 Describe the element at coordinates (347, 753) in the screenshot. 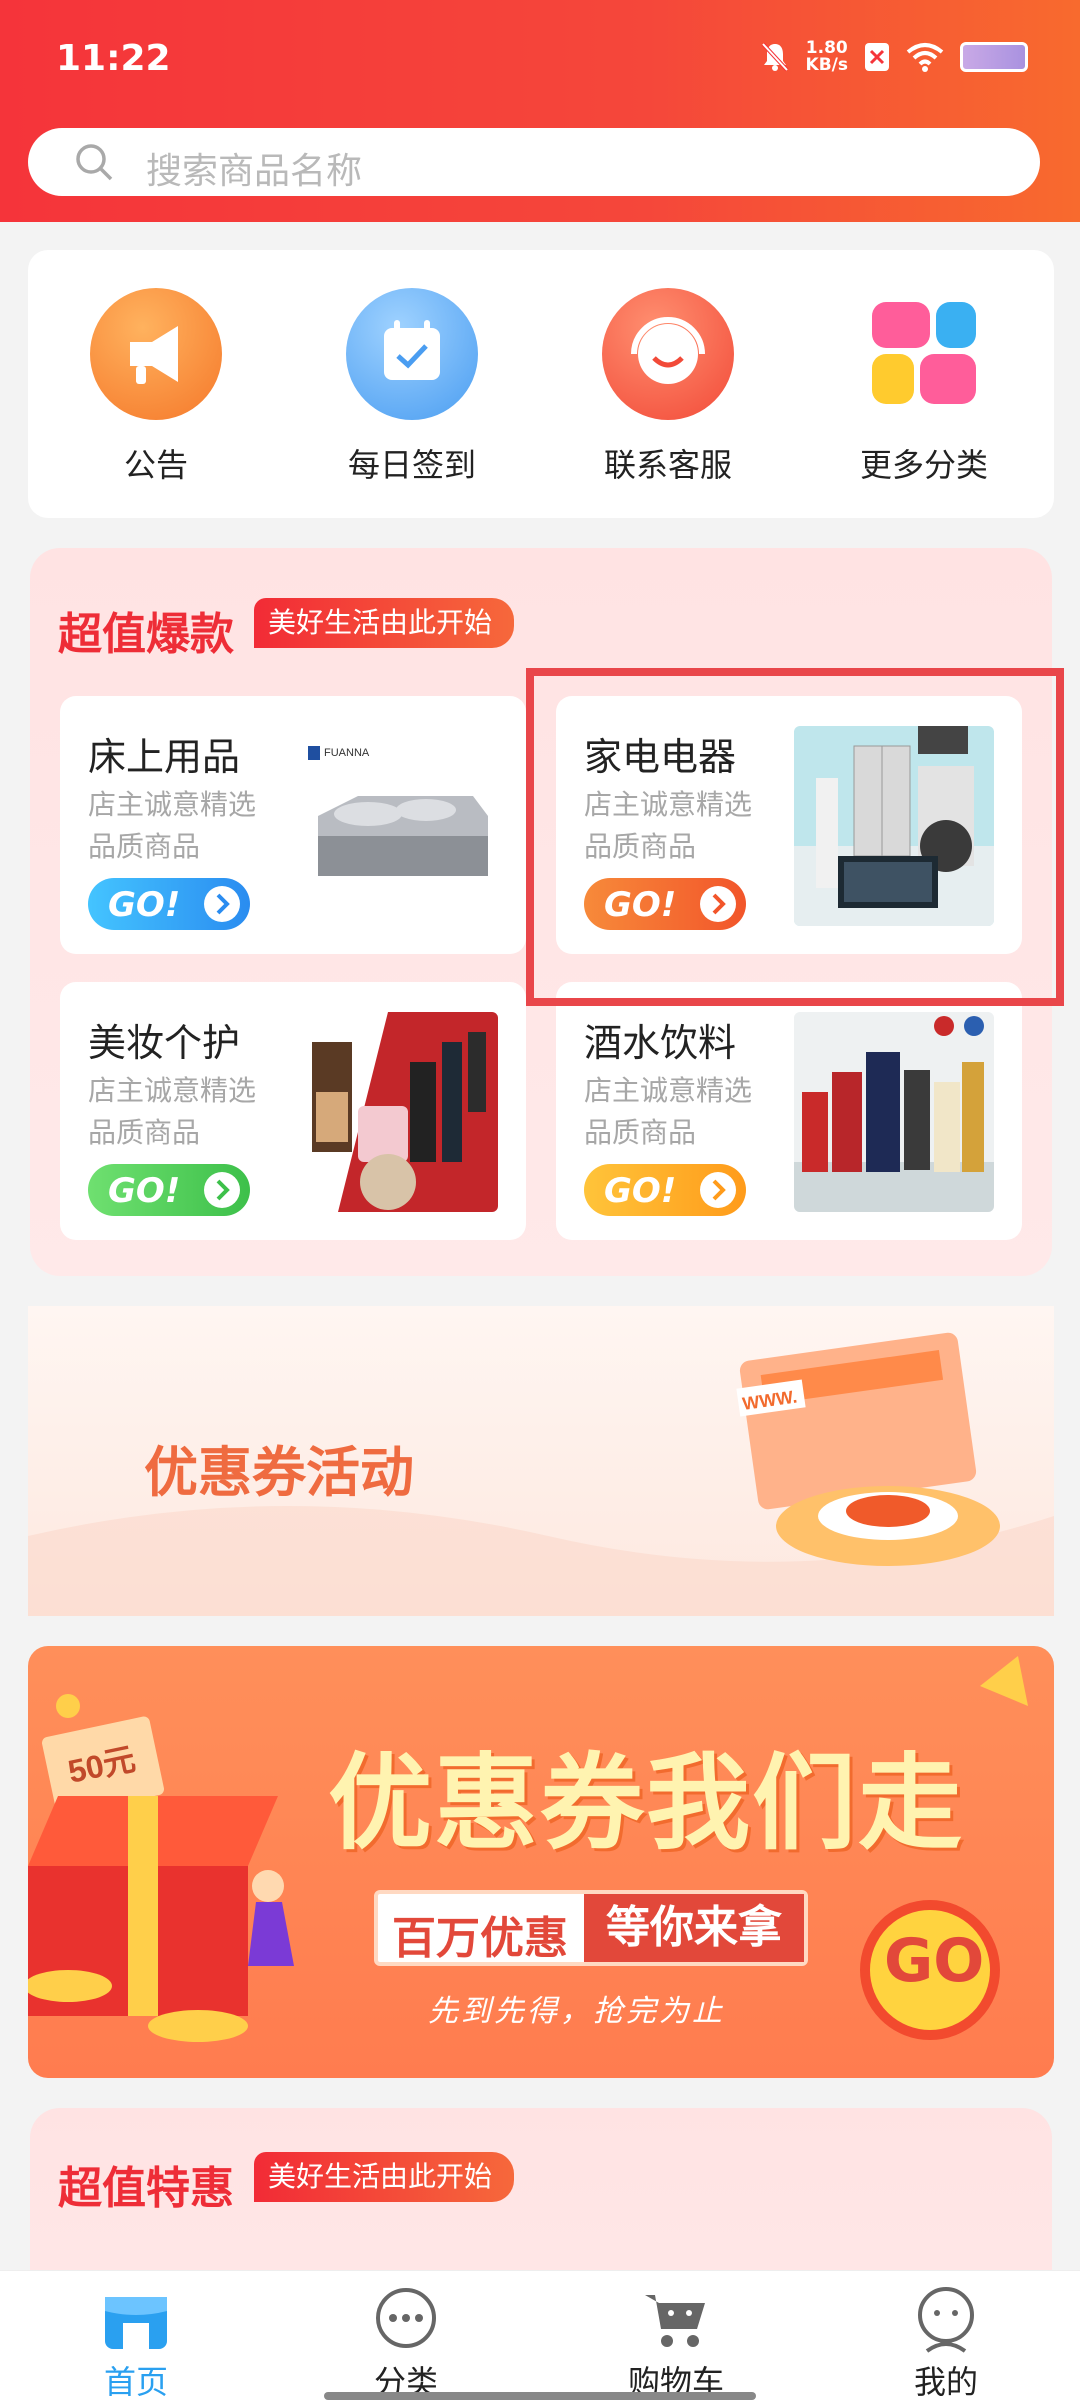

I see `brand-logo-text: FUANNA` at that location.